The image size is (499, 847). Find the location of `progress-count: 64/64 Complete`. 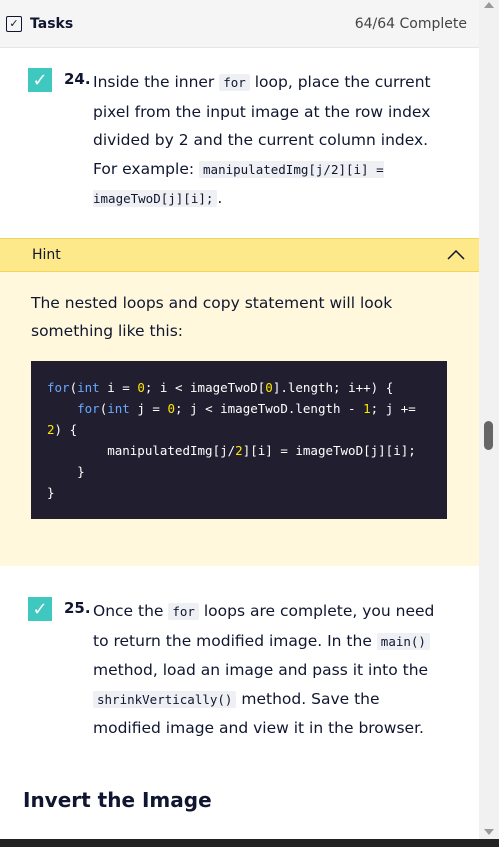

progress-count: 64/64 Complete is located at coordinates (410, 23).